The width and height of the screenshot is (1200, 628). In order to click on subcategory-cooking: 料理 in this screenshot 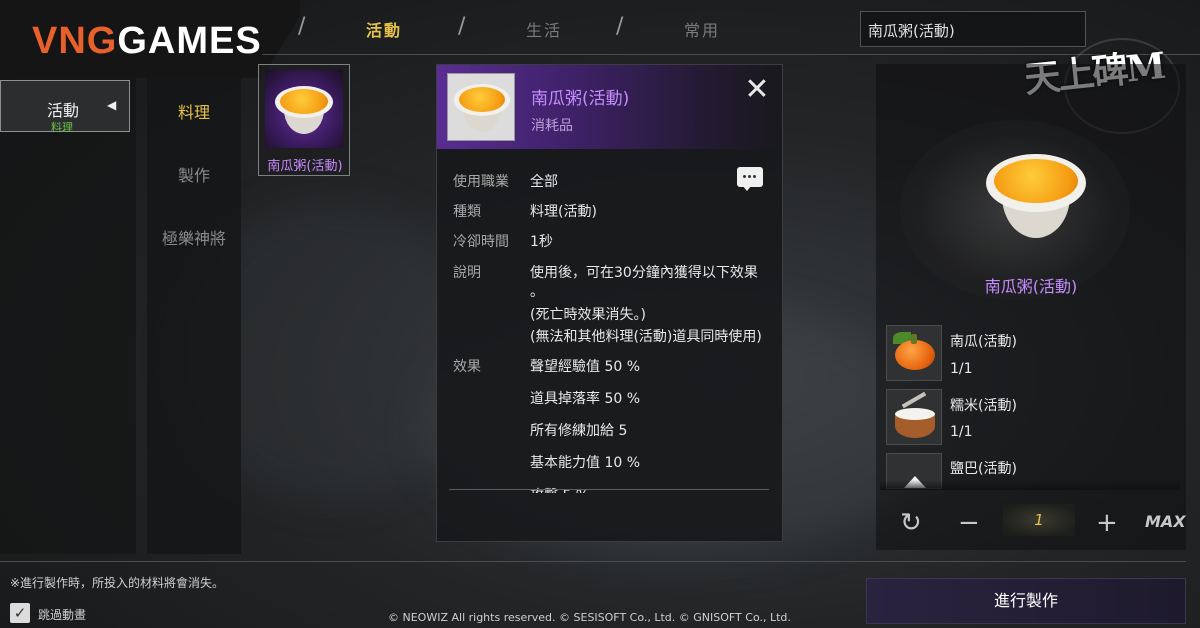, I will do `click(194, 111)`.